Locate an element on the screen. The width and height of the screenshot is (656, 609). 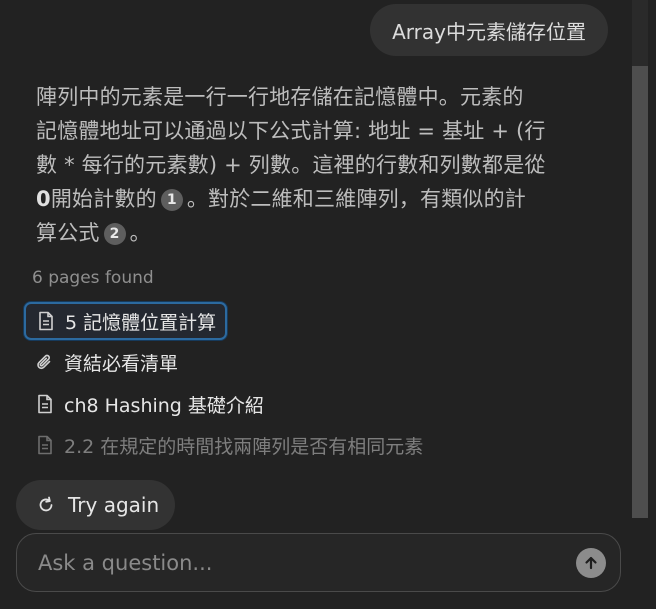
answer-line-2: 記憶體地址可以通過以下公式計算: 地址 = 基址 + (行 is located at coordinates (291, 131).